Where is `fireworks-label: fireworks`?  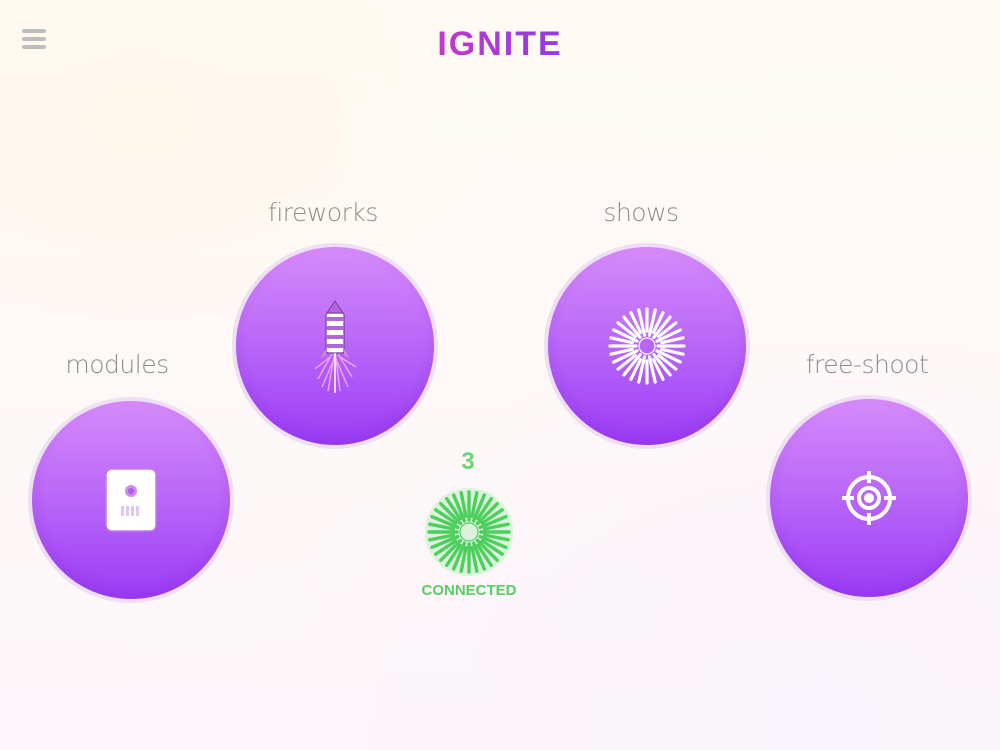
fireworks-label: fireworks is located at coordinates (323, 212).